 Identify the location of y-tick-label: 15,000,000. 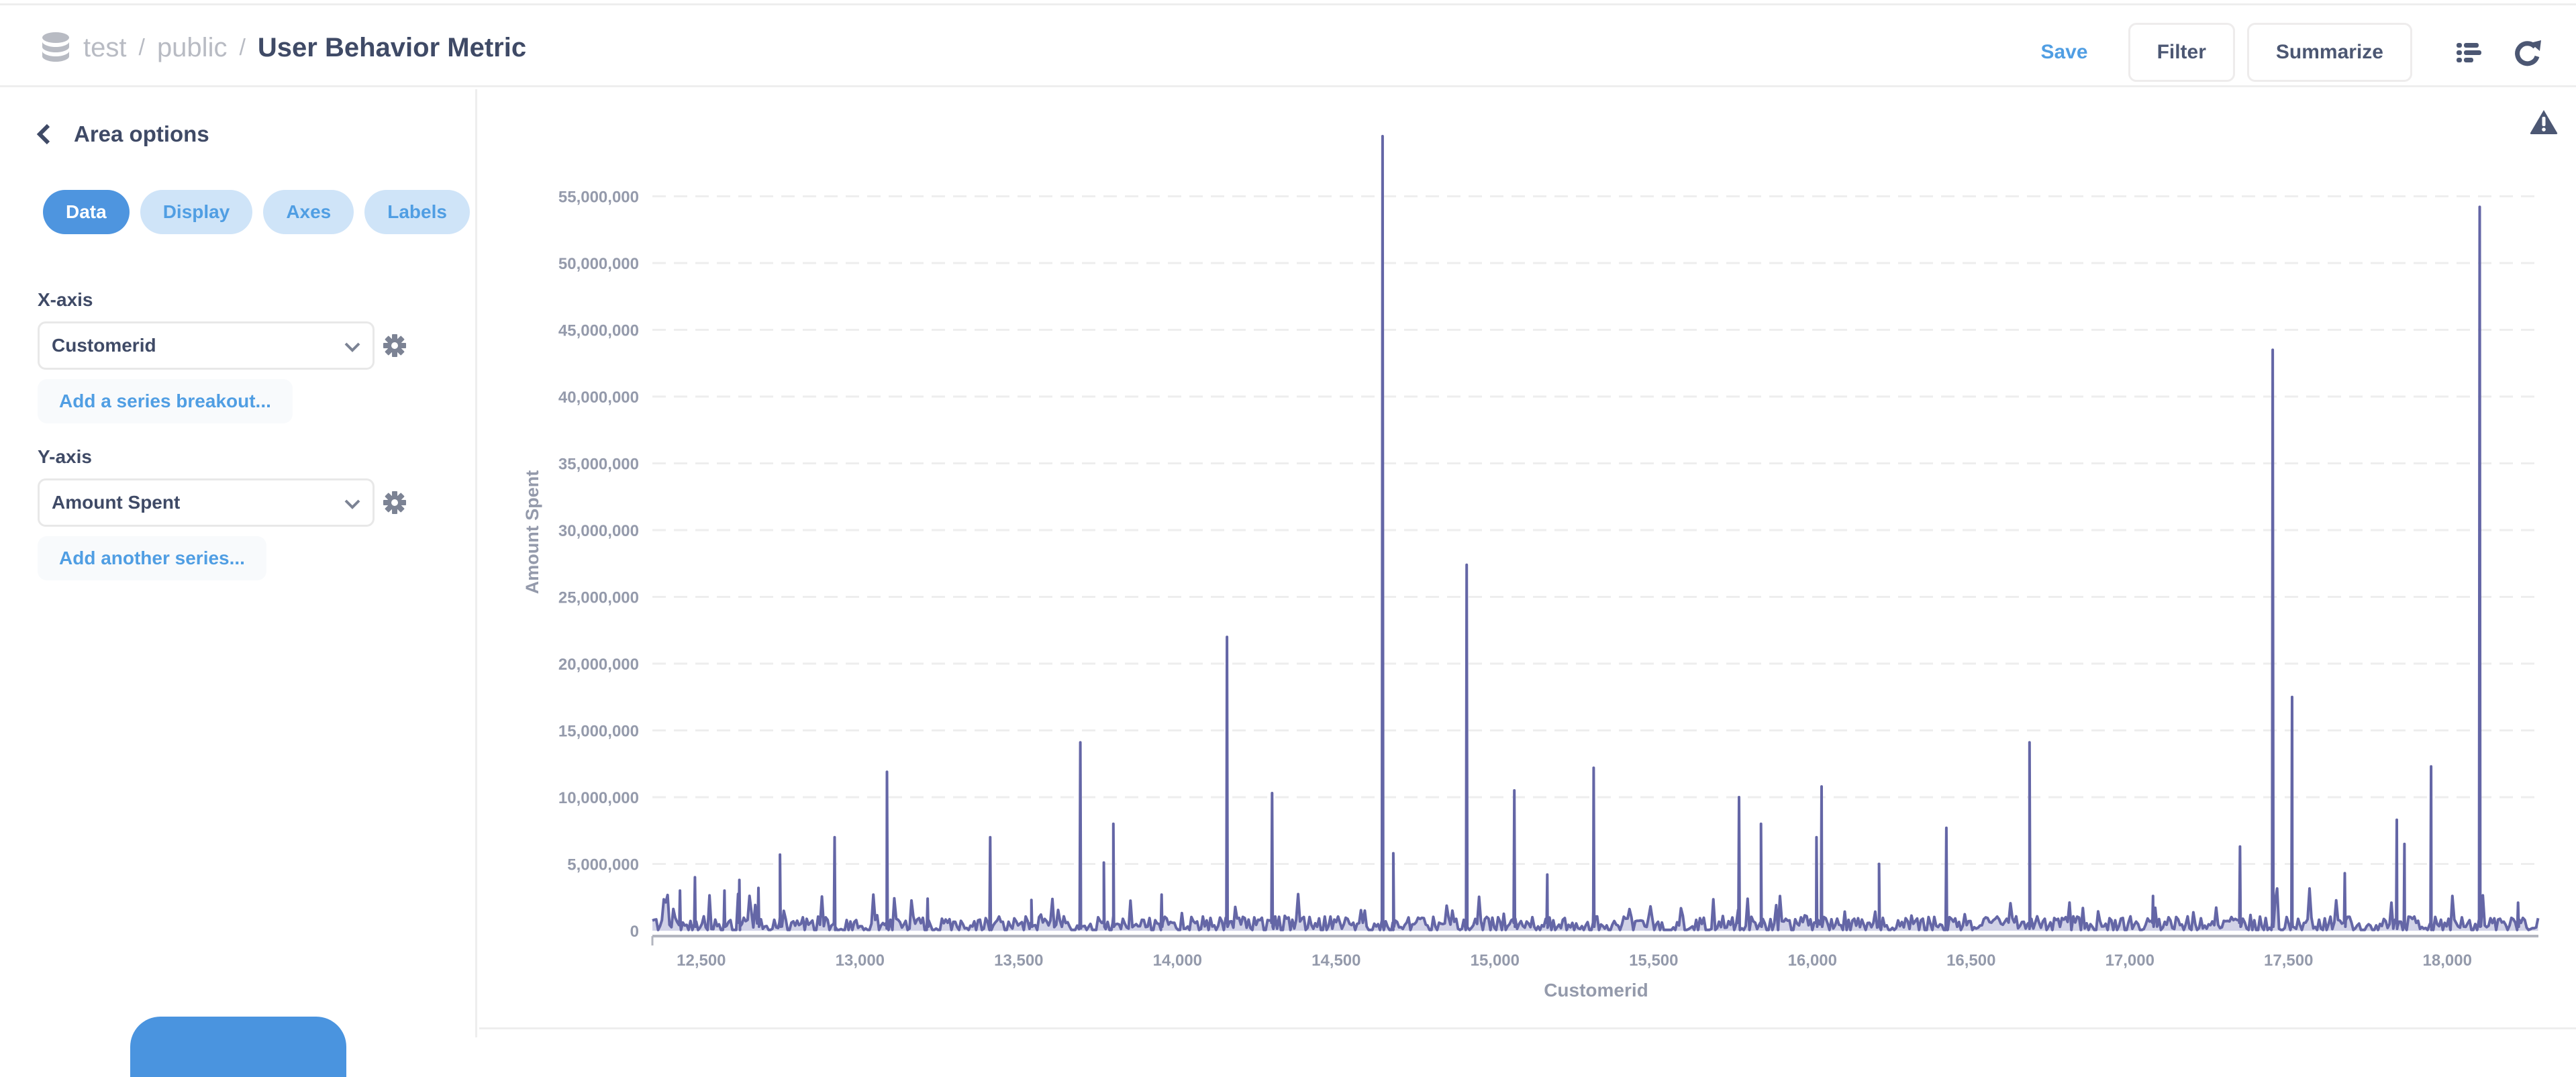
(598, 732).